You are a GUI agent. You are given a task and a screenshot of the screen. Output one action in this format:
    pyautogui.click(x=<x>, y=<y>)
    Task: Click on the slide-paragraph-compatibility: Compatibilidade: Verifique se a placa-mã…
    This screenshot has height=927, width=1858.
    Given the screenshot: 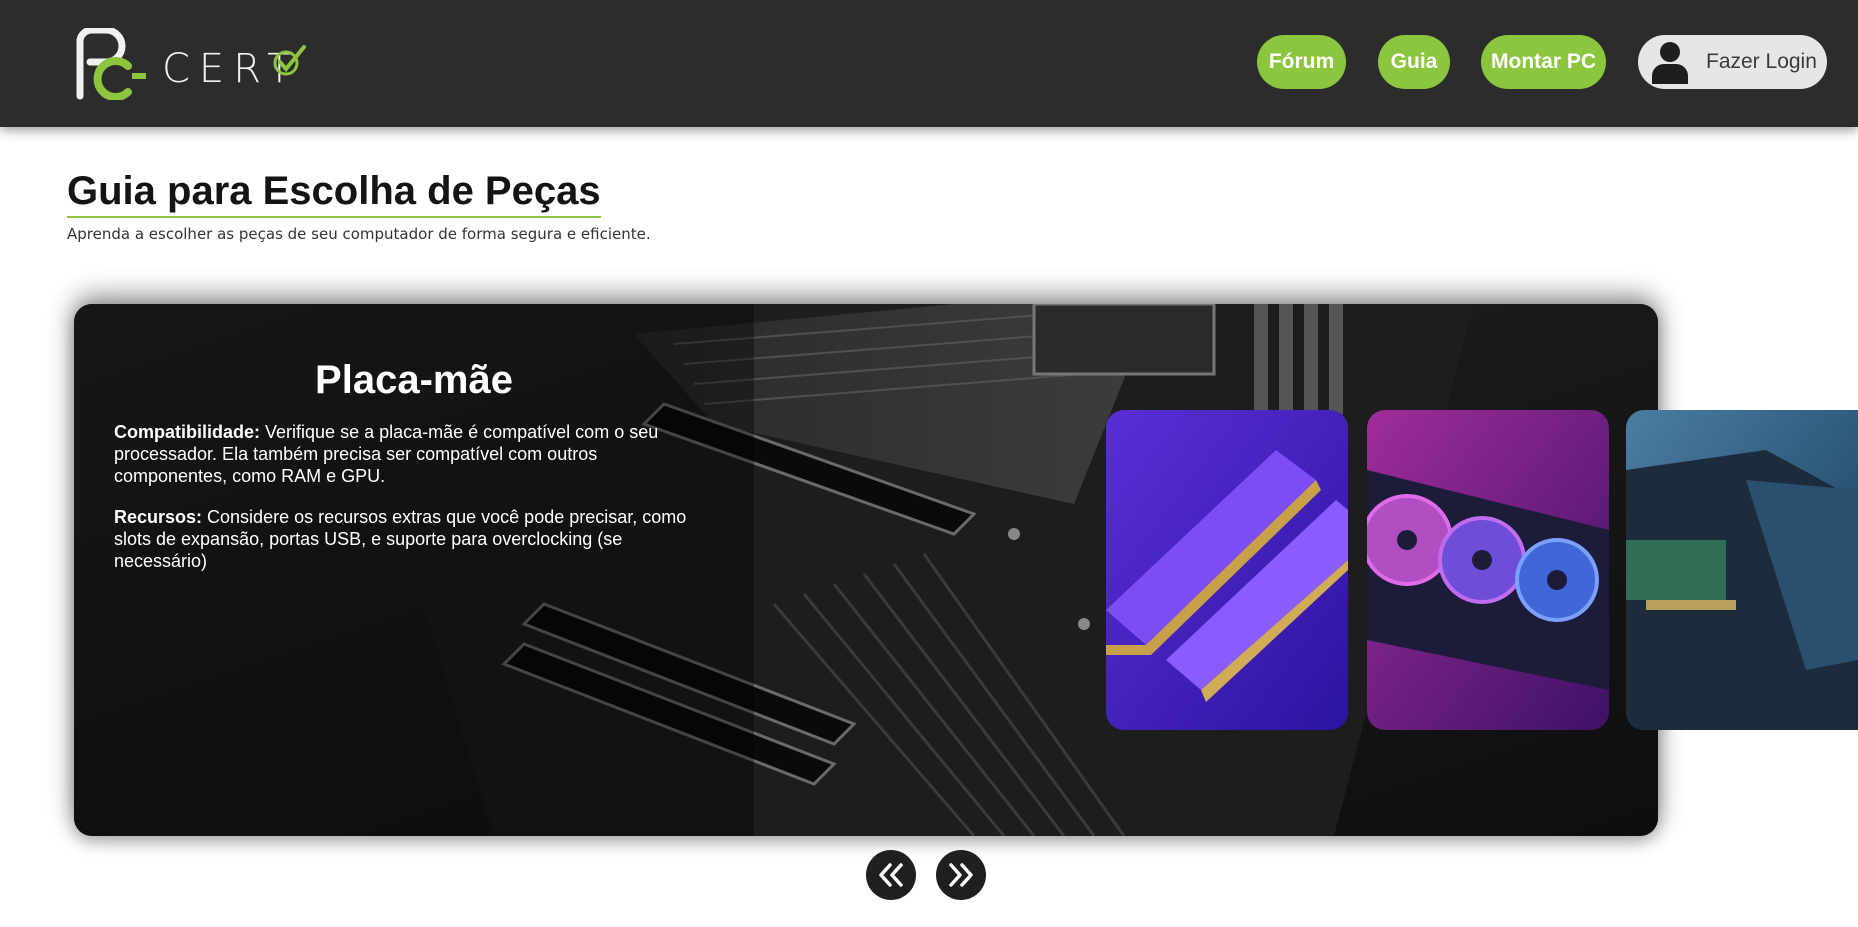 What is the action you would take?
    pyautogui.click(x=409, y=454)
    